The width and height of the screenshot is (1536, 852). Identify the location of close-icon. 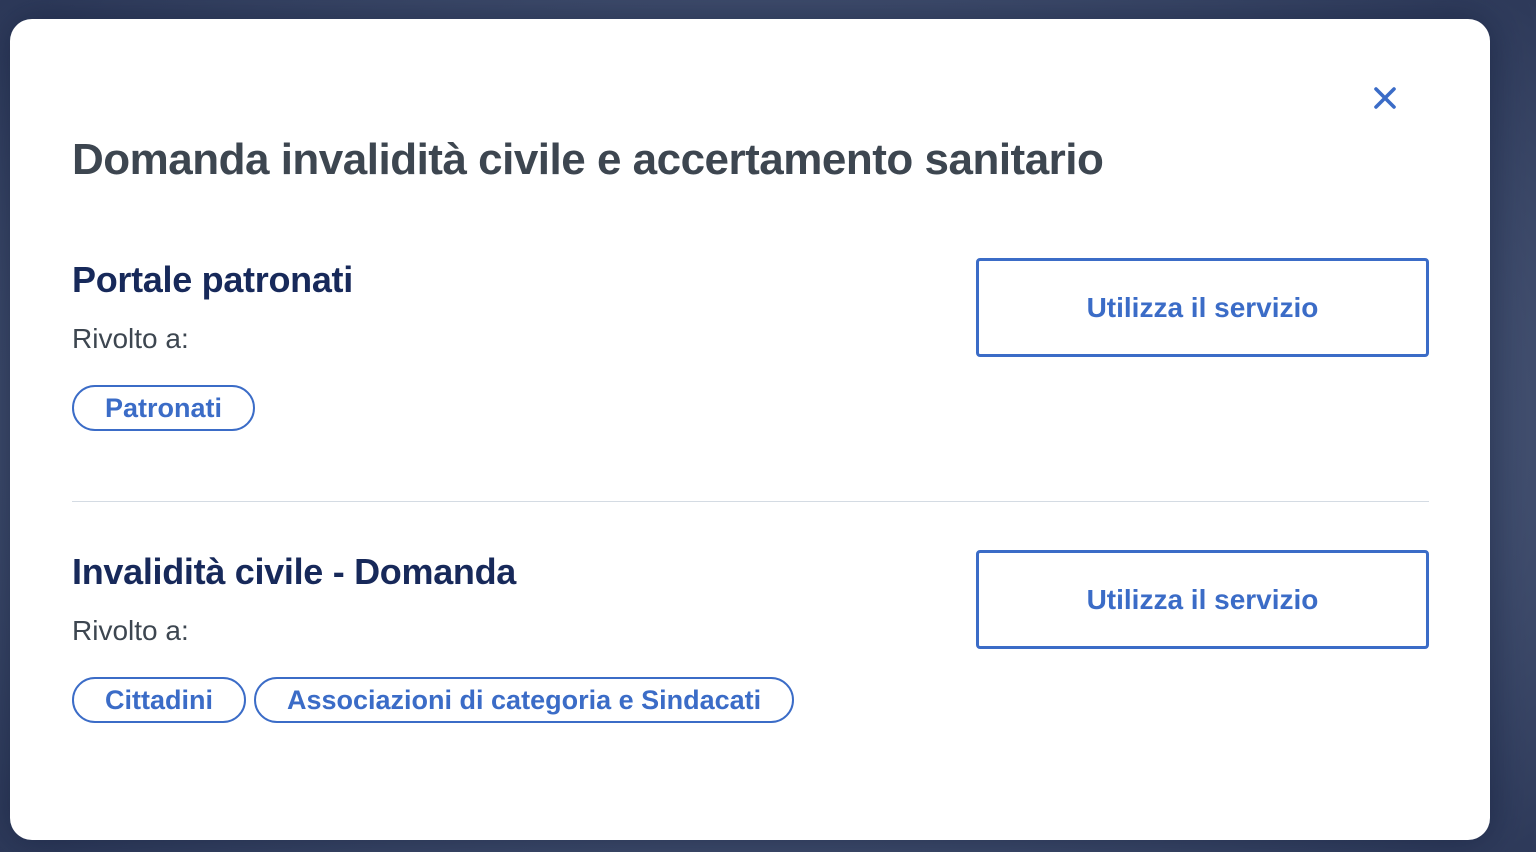
(1385, 98).